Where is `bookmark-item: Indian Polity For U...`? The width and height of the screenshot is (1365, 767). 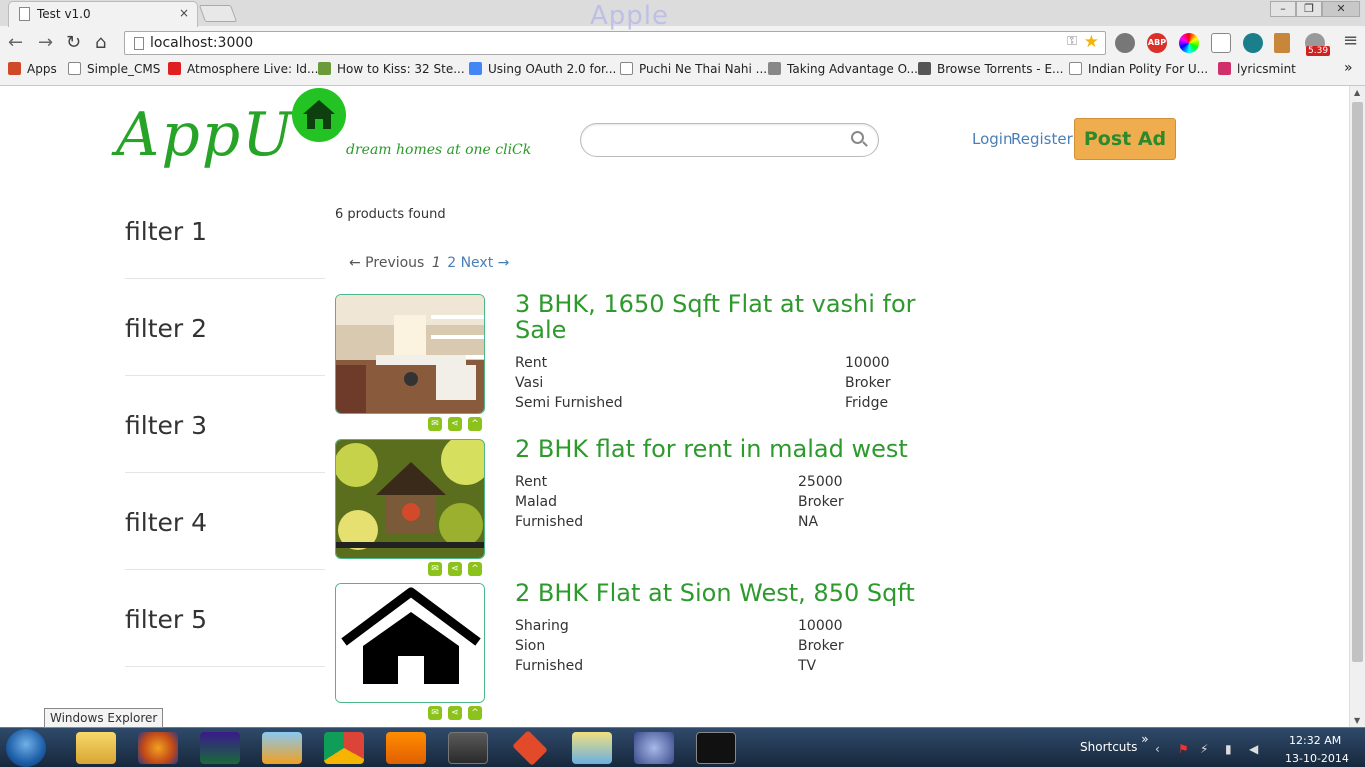 bookmark-item: Indian Polity For U... is located at coordinates (1138, 69).